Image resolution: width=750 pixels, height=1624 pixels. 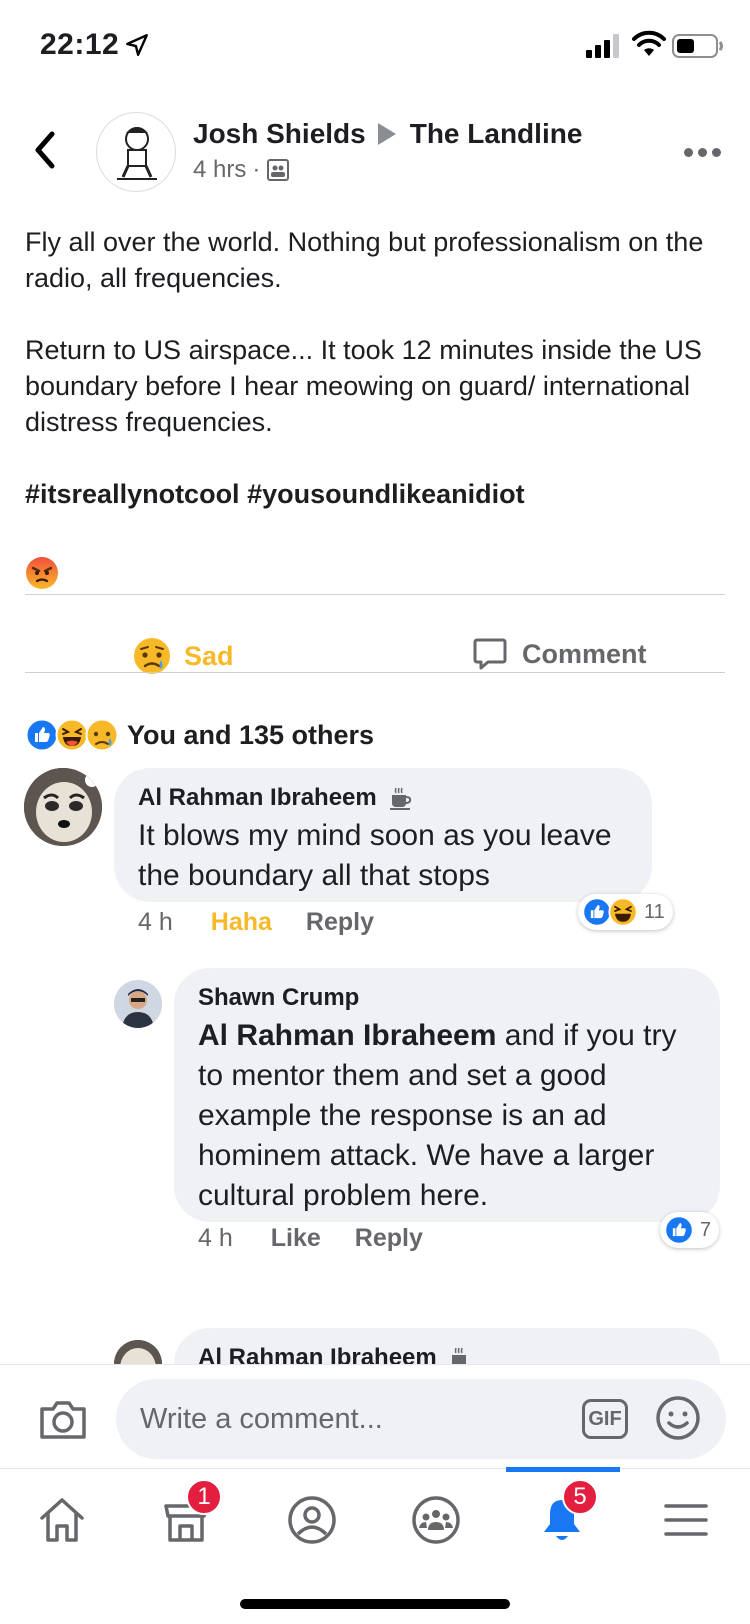 I want to click on profile-icon, so click(x=312, y=1520).